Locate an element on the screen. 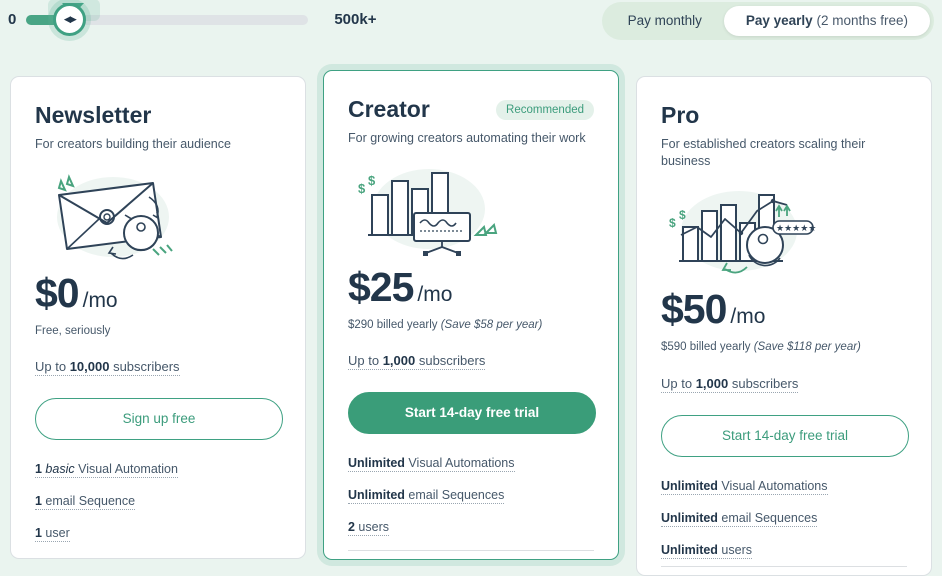 The height and width of the screenshot is (576, 942). slider-min-label: 0 is located at coordinates (12, 19).